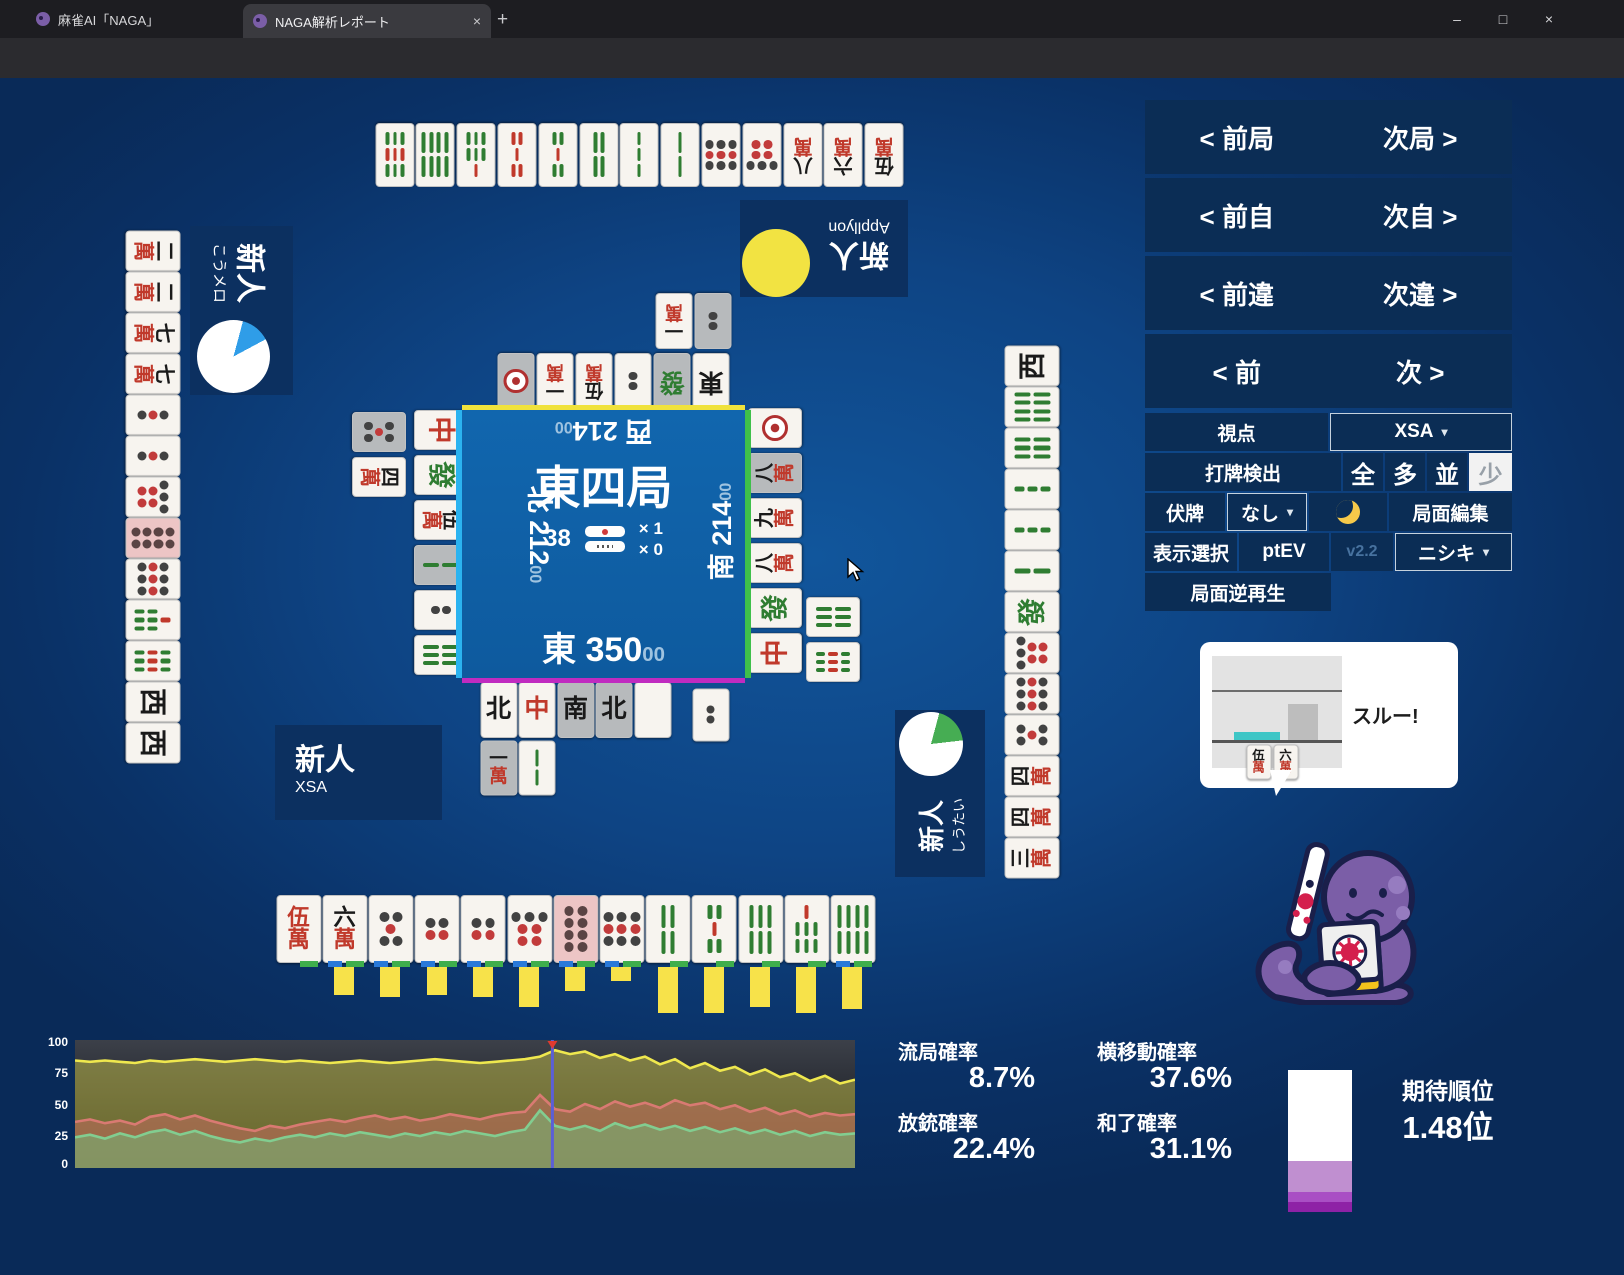  What do you see at coordinates (714, 929) in the screenshot?
I see `tile-5s` at bounding box center [714, 929].